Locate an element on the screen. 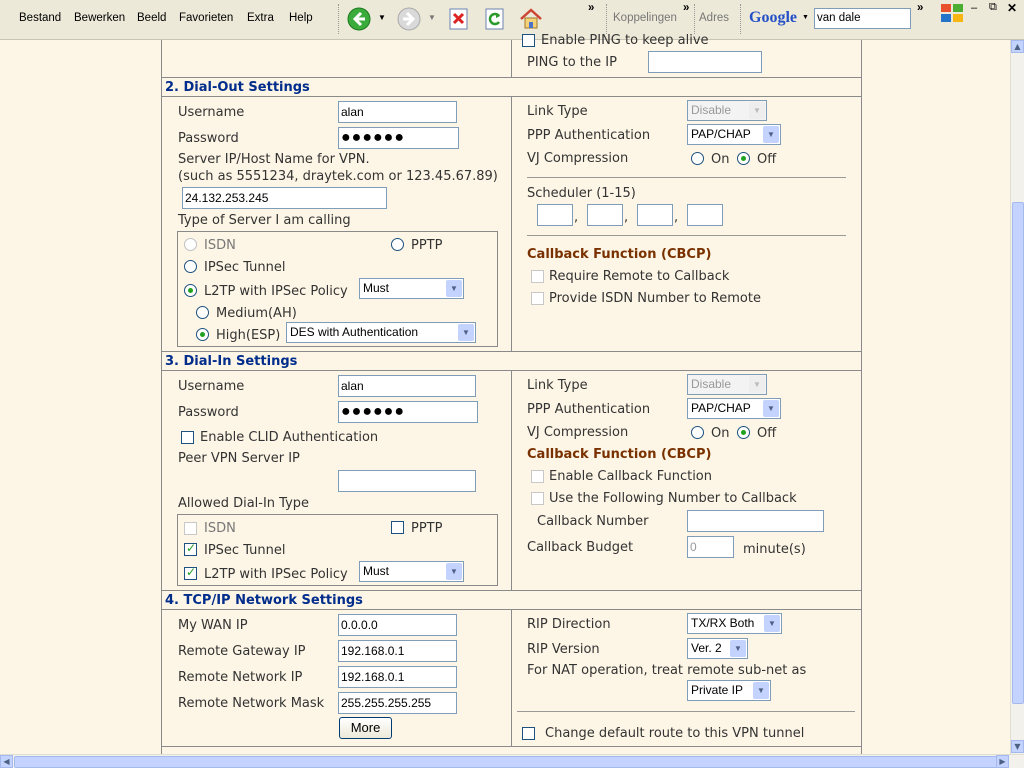  scroll-left-icon: ◀ is located at coordinates (6, 761).